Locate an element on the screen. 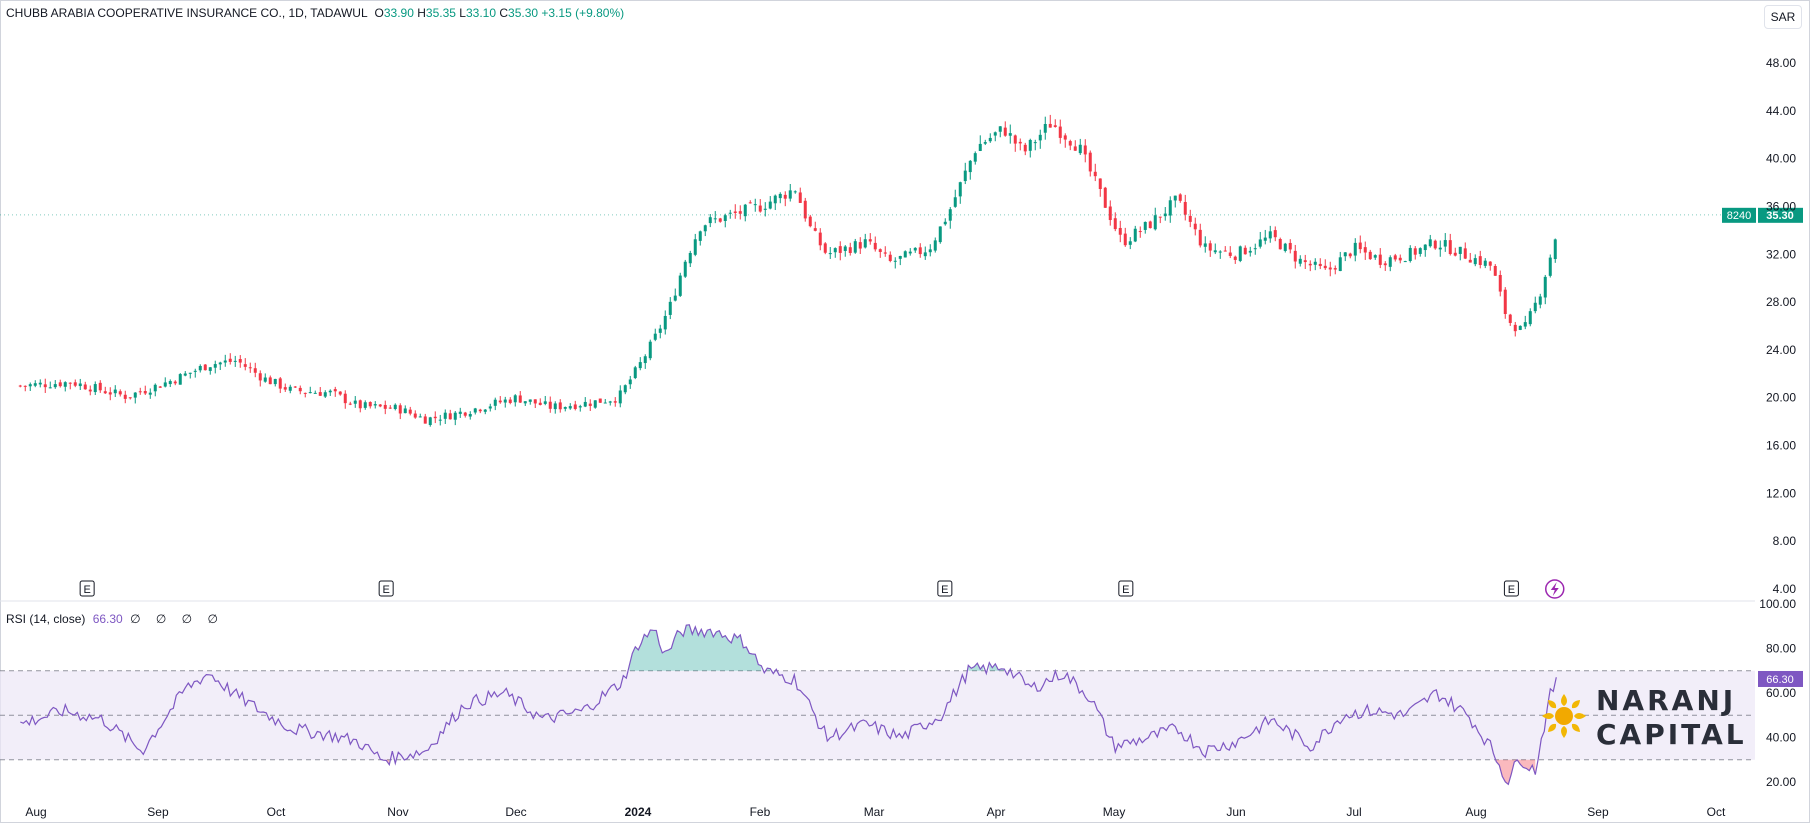 The height and width of the screenshot is (823, 1810). earnings-marker-label: E is located at coordinates (385, 590).